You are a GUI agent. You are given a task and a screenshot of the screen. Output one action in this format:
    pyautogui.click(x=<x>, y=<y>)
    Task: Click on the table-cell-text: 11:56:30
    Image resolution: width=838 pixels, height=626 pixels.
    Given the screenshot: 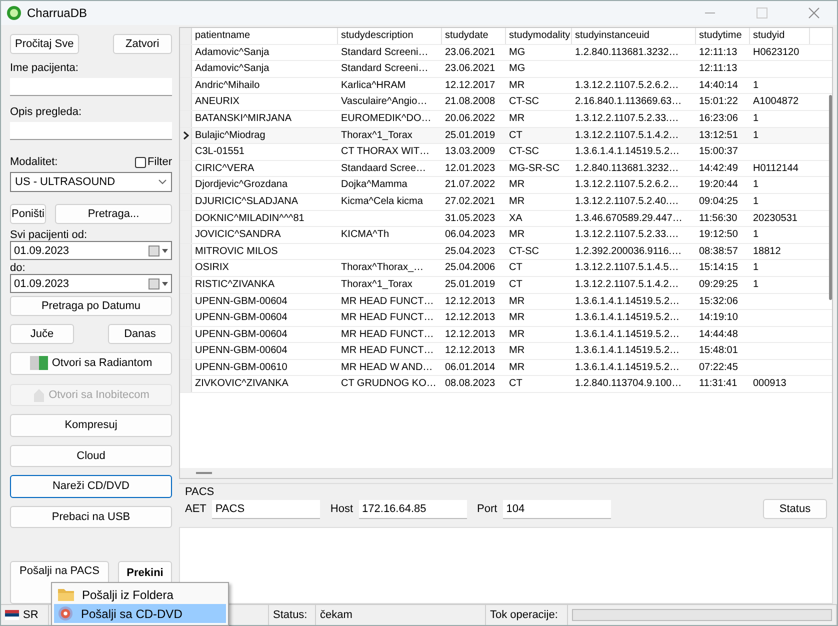 What is the action you would take?
    pyautogui.click(x=718, y=219)
    